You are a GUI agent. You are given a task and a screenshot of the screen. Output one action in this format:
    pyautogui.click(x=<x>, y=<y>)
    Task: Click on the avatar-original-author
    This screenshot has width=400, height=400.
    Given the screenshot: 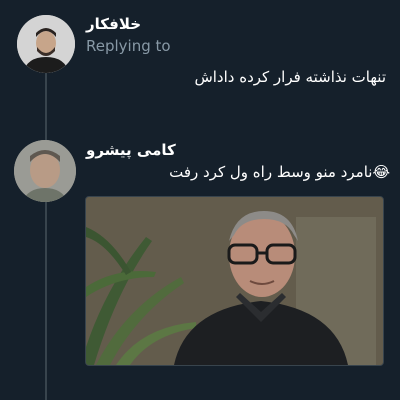 What is the action you would take?
    pyautogui.click(x=46, y=44)
    